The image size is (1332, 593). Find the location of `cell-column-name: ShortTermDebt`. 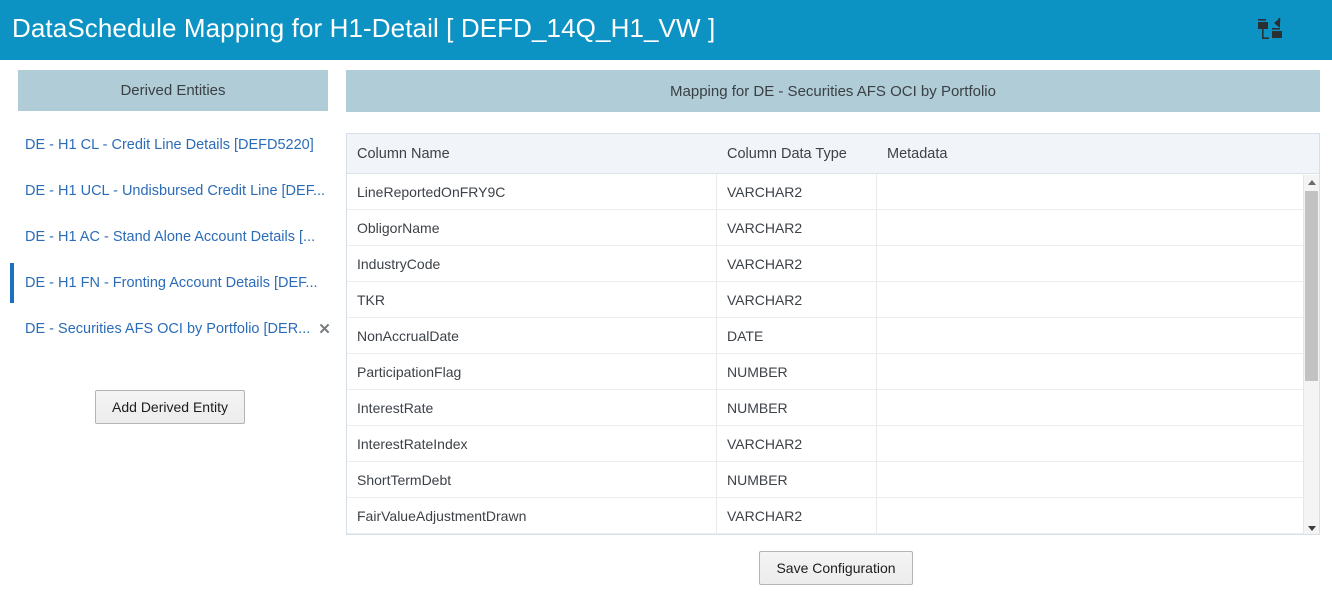

cell-column-name: ShortTermDebt is located at coordinates (532, 479).